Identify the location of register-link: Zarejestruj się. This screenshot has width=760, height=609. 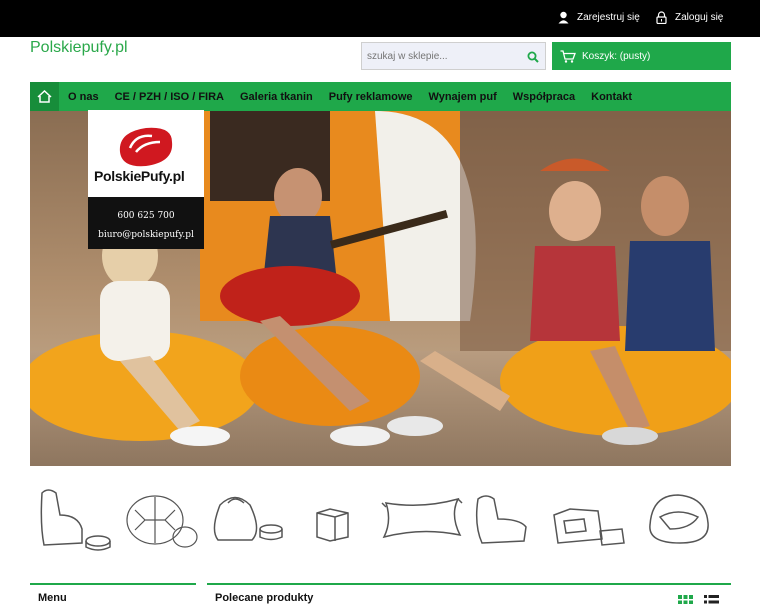
(599, 17).